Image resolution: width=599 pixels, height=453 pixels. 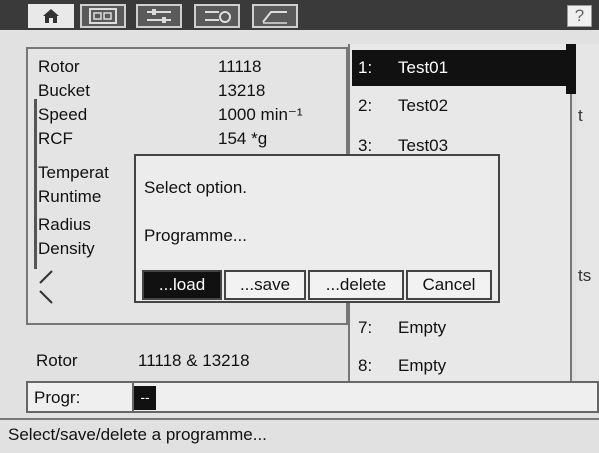 What do you see at coordinates (260, 114) in the screenshot?
I see `speed-value: 1000 min⁻¹` at bounding box center [260, 114].